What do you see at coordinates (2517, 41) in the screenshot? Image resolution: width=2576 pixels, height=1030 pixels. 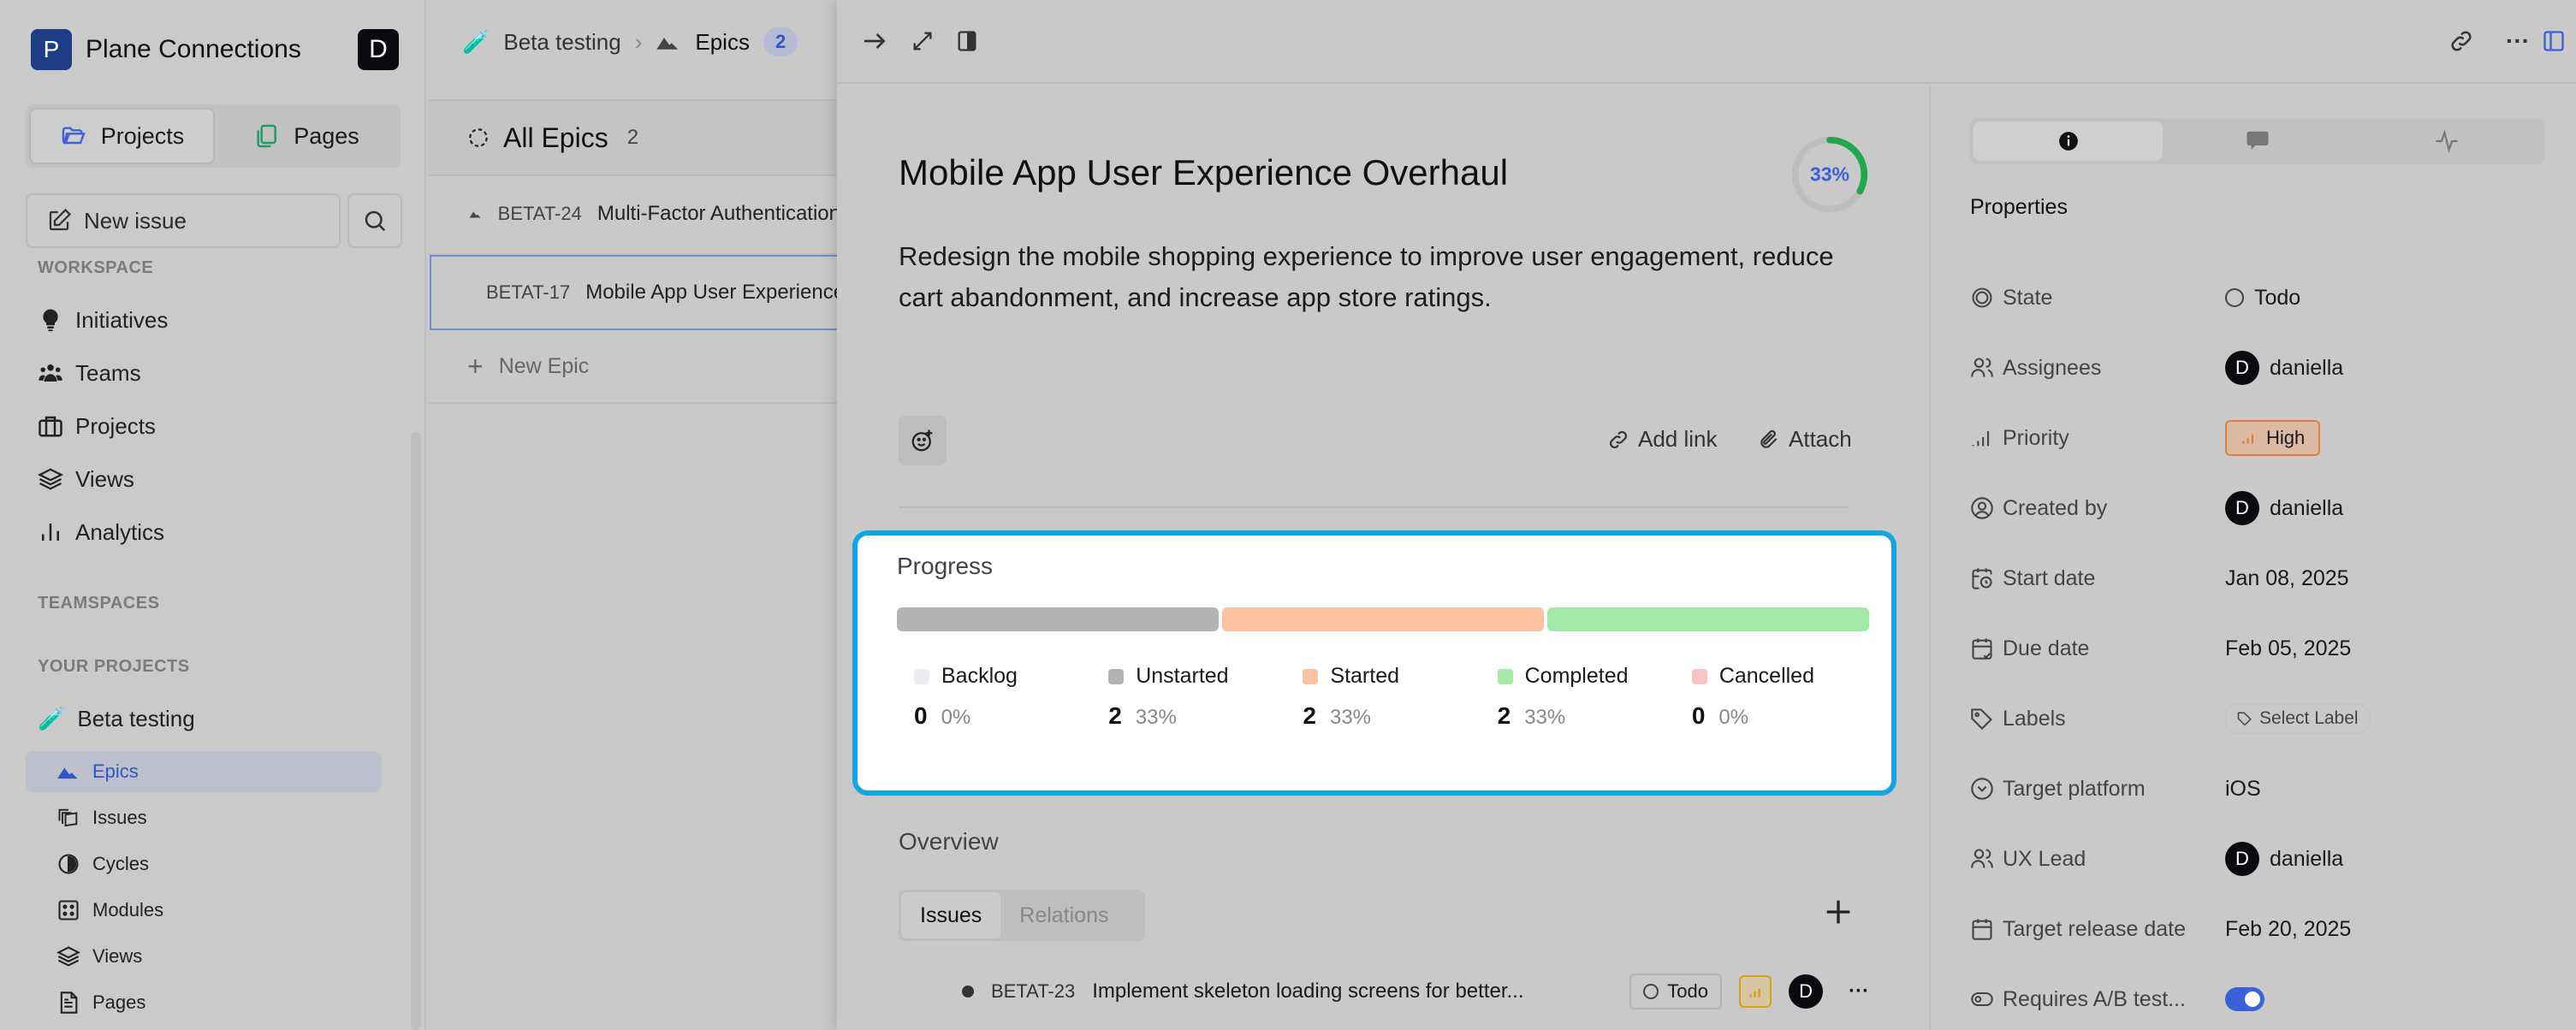 I see `more-options-button: ···` at bounding box center [2517, 41].